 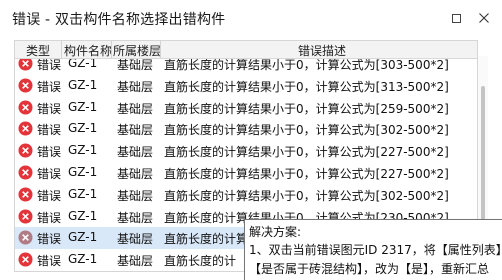 What do you see at coordinates (306, 108) in the screenshot?
I see `cell-description: 直筋长度的计算结果小于0，计算公式为[259-500*2]` at bounding box center [306, 108].